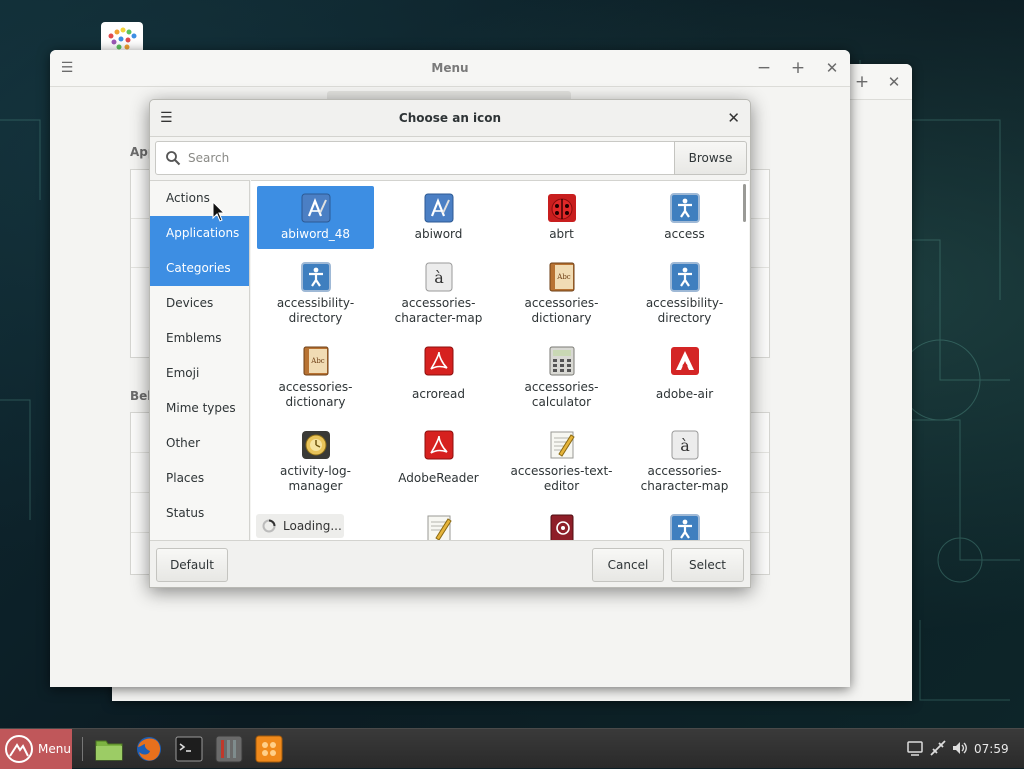 The height and width of the screenshot is (769, 1024). I want to click on icon-label: access, so click(684, 234).